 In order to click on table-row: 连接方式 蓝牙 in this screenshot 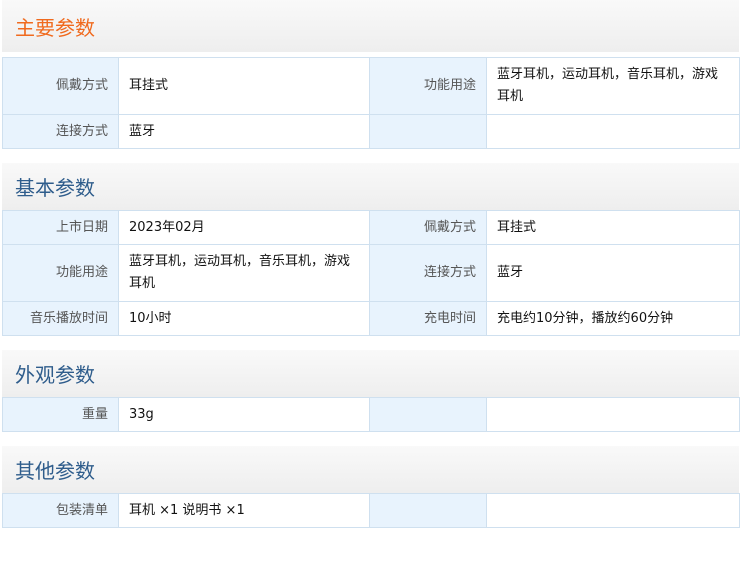, I will do `click(371, 131)`.